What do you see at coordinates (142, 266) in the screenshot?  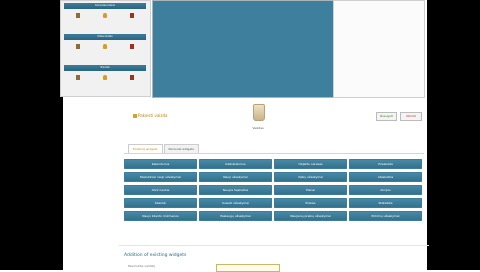 I see `addition-input-label: Pasirinkite valdiklį` at bounding box center [142, 266].